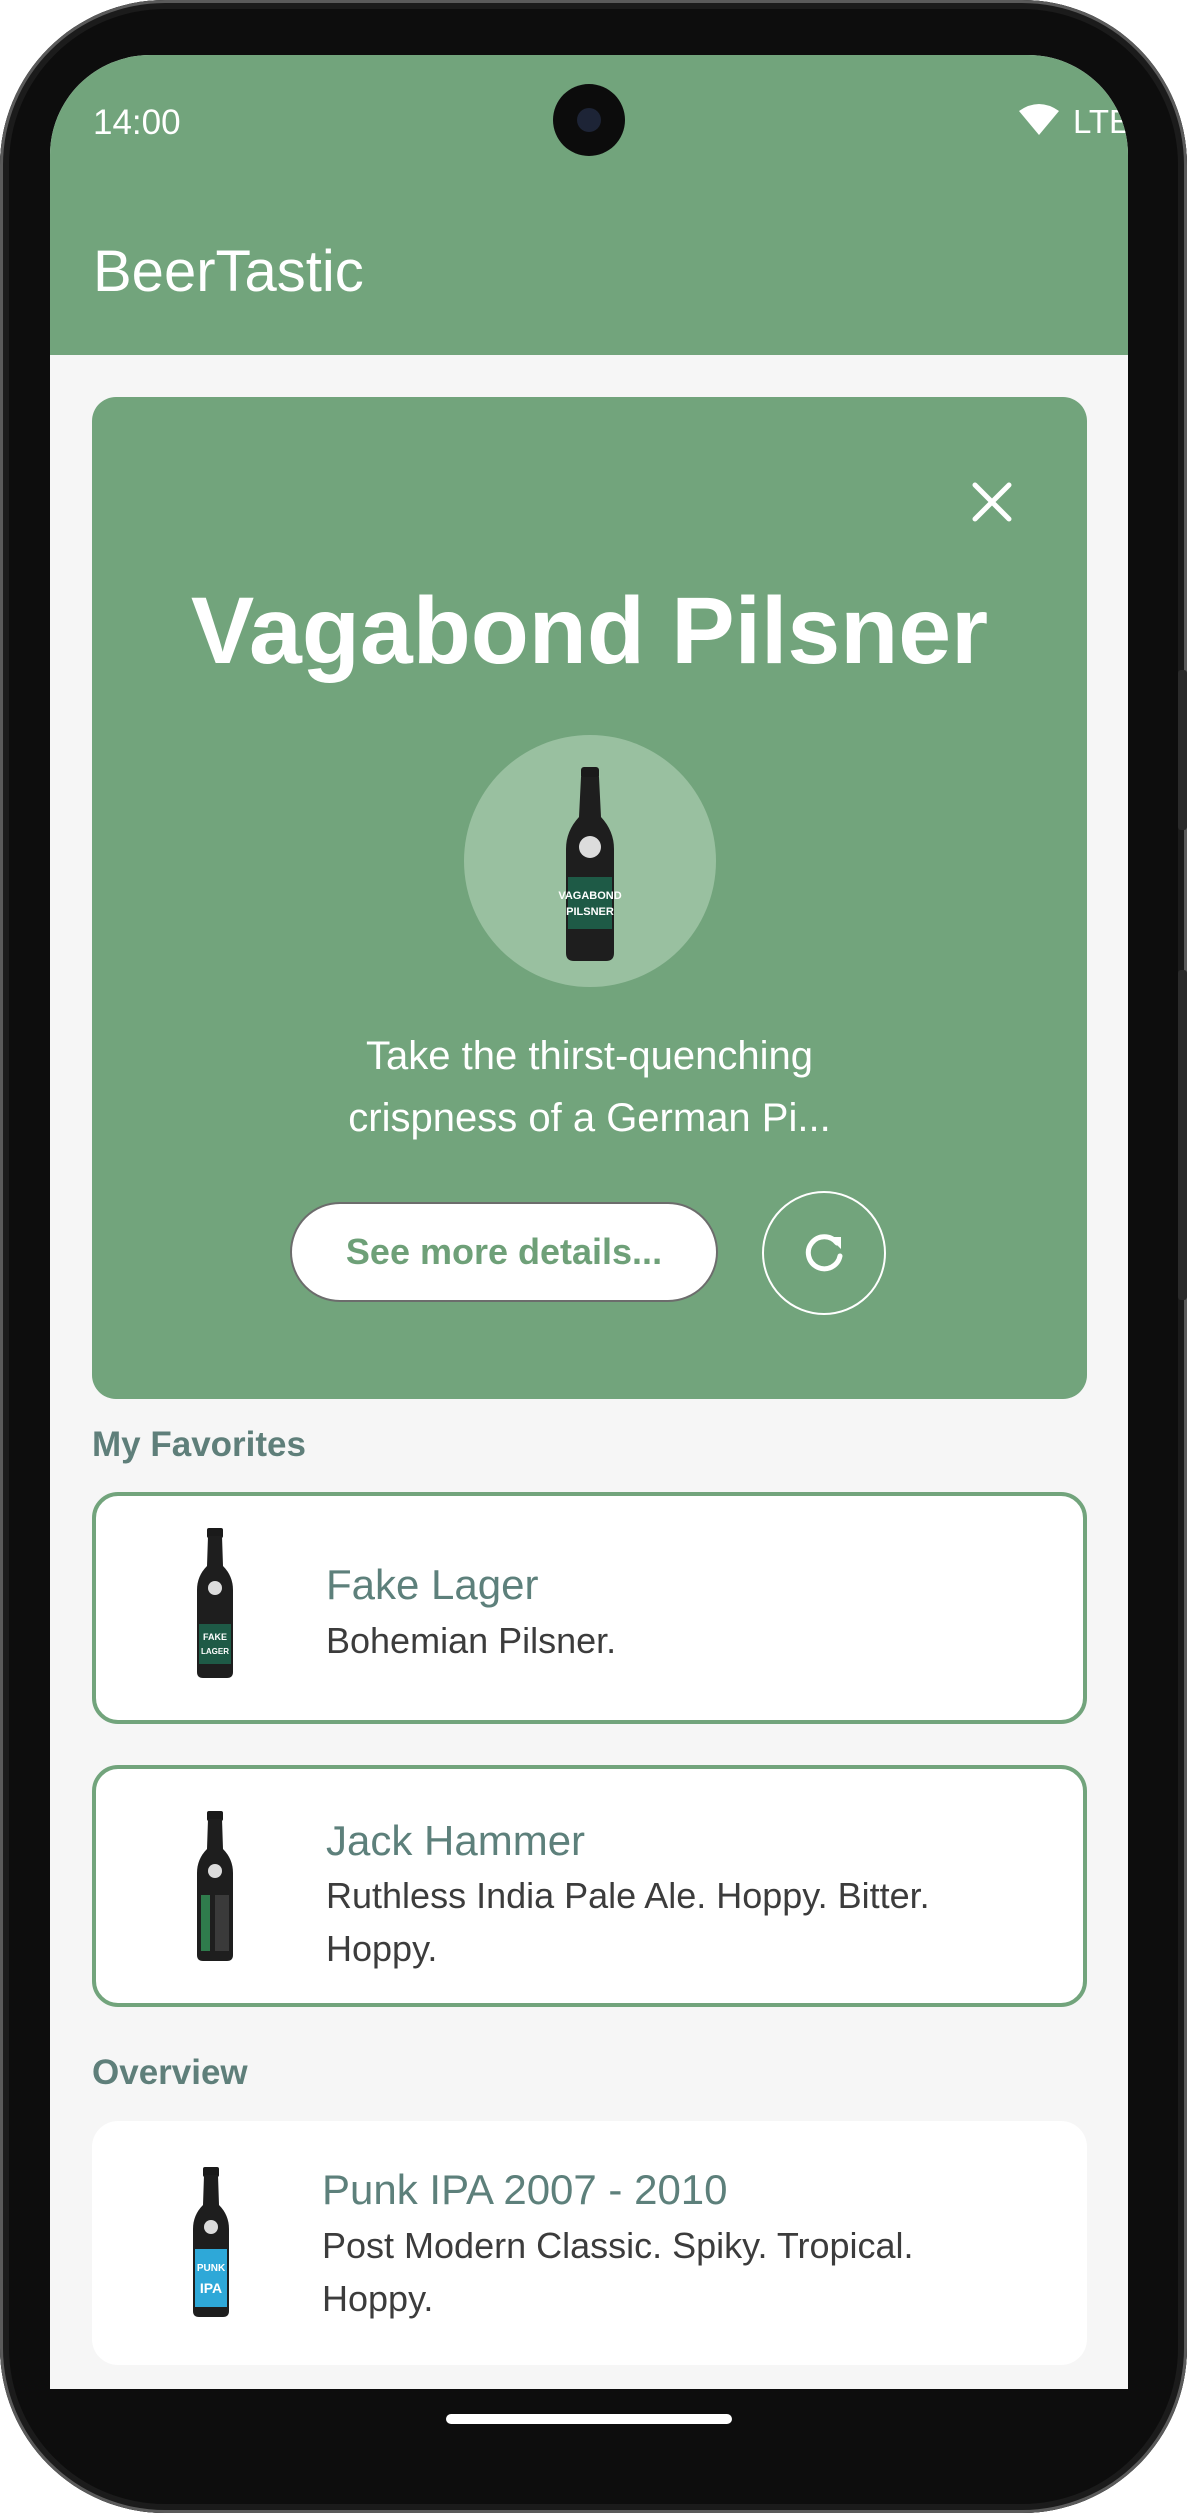 This screenshot has width=1187, height=2513. What do you see at coordinates (590, 912) in the screenshot?
I see `svg-text: PILSNER` at bounding box center [590, 912].